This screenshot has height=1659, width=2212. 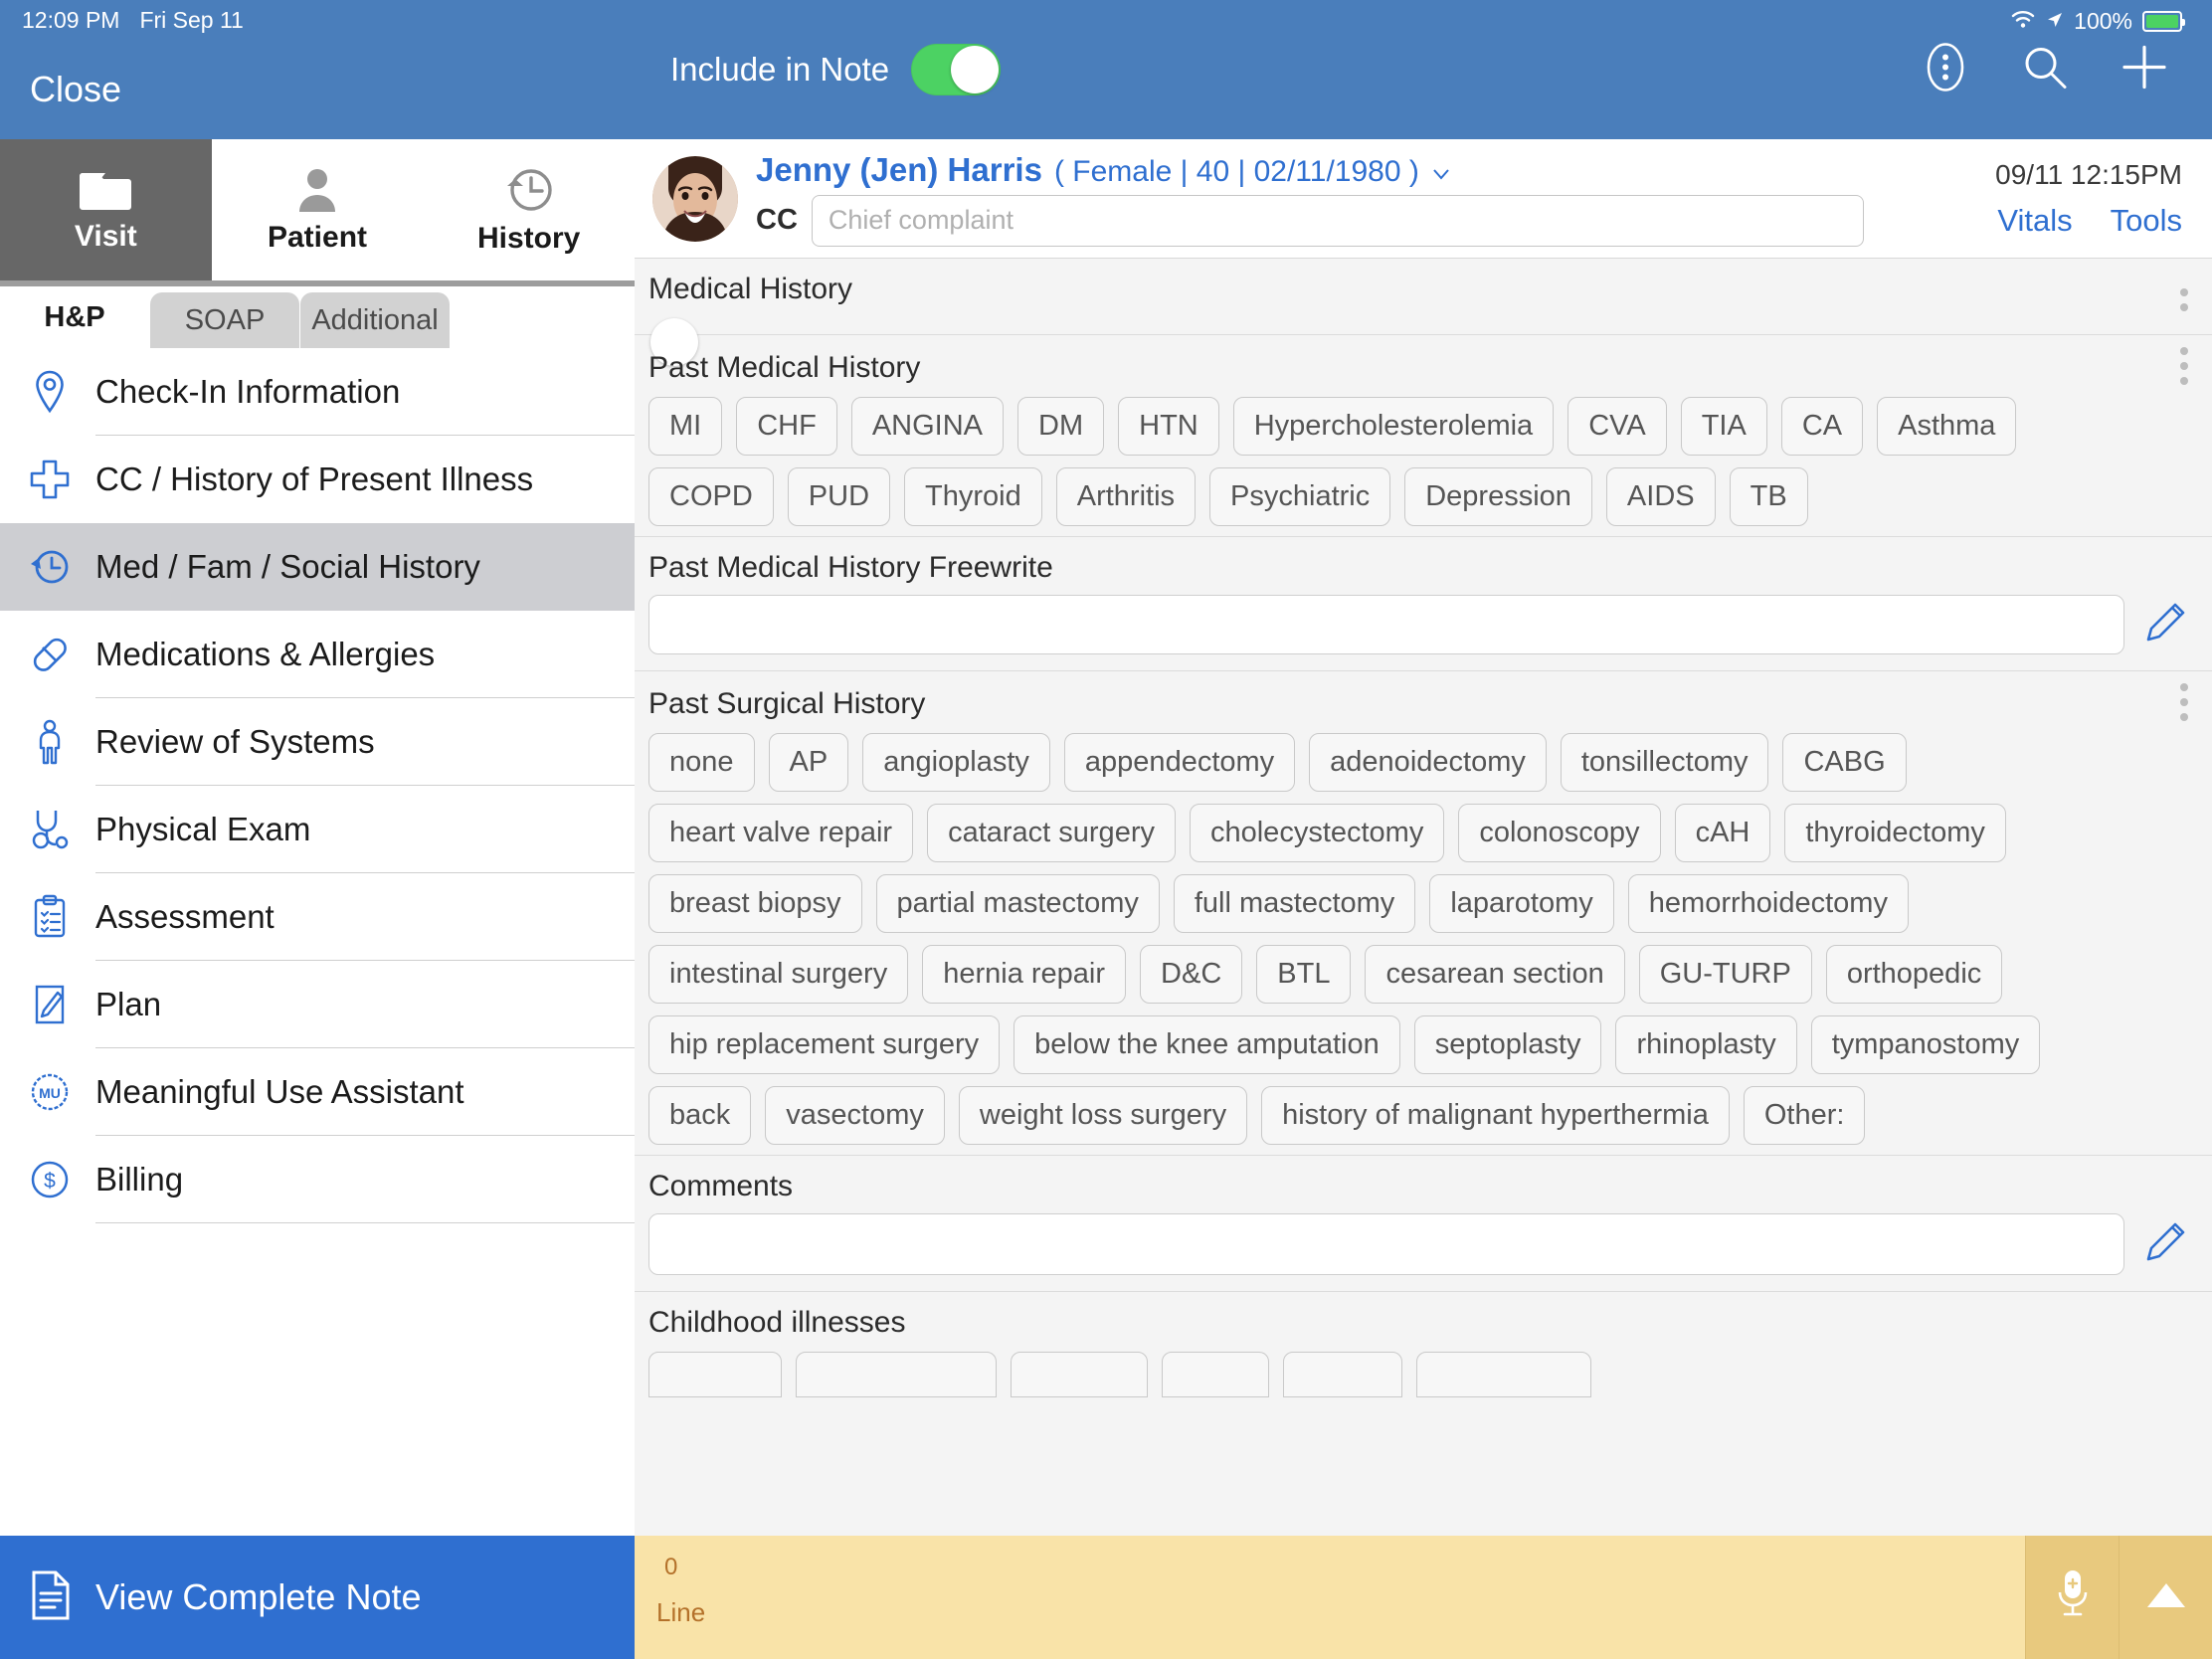 I want to click on sidebar-item-cc-history-of-present-illness: CC / History of Present Illness, so click(x=317, y=479).